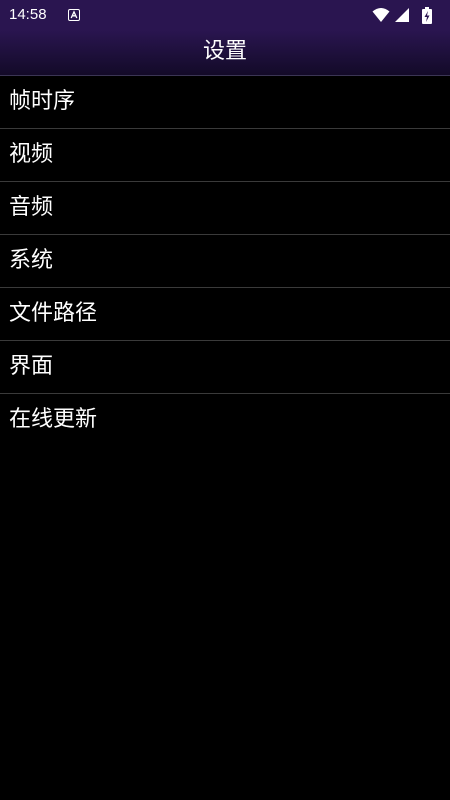 The image size is (450, 800). Describe the element at coordinates (225, 314) in the screenshot. I see `menu-item-file-paths: 文件路径` at that location.